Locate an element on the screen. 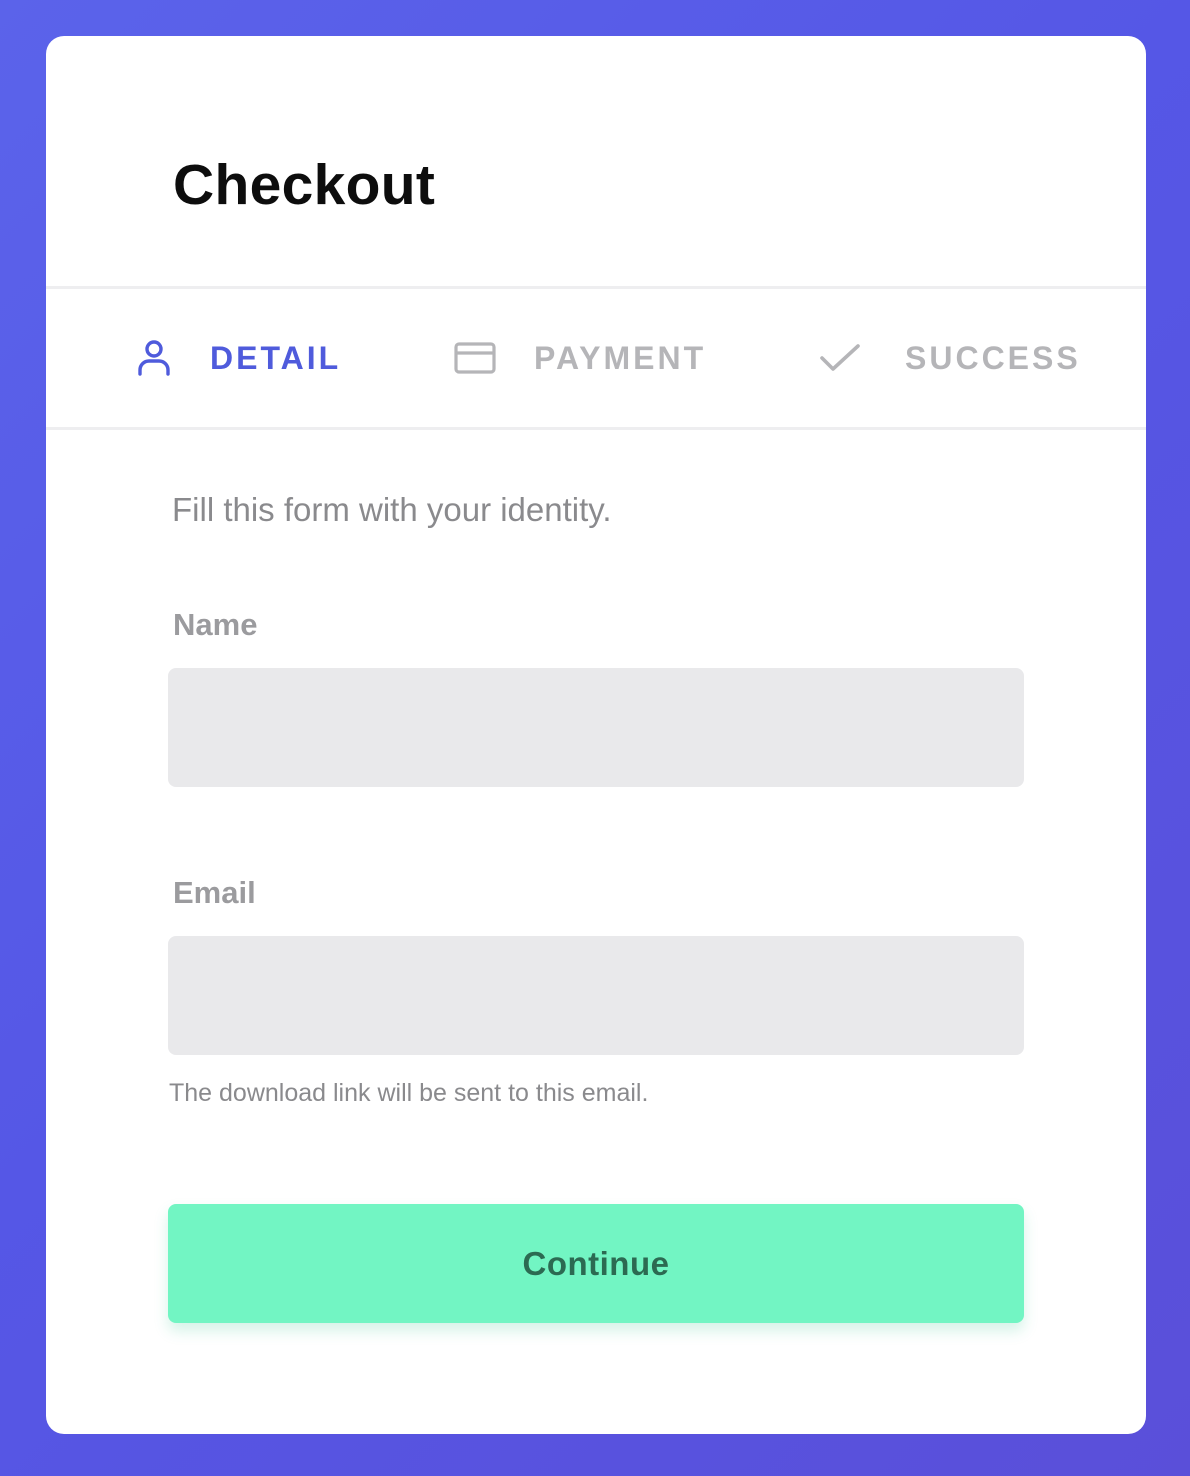 The width and height of the screenshot is (1190, 1476). check-icon is located at coordinates (840, 358).